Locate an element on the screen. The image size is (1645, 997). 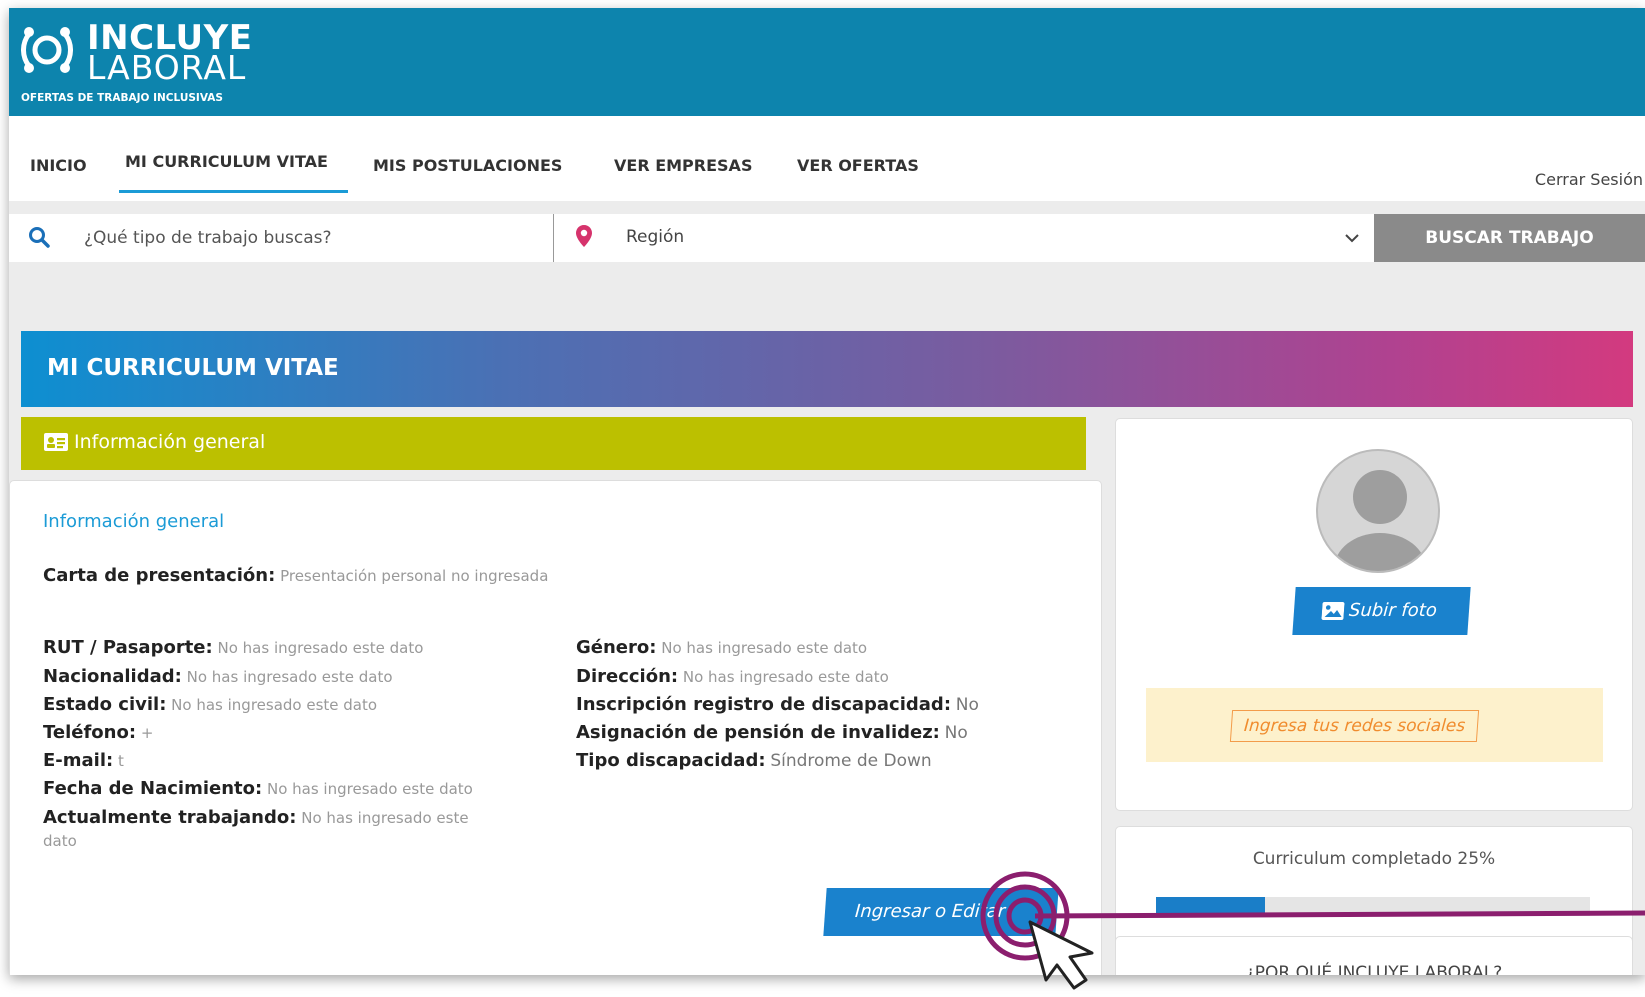
location-pin-icon is located at coordinates (584, 236).